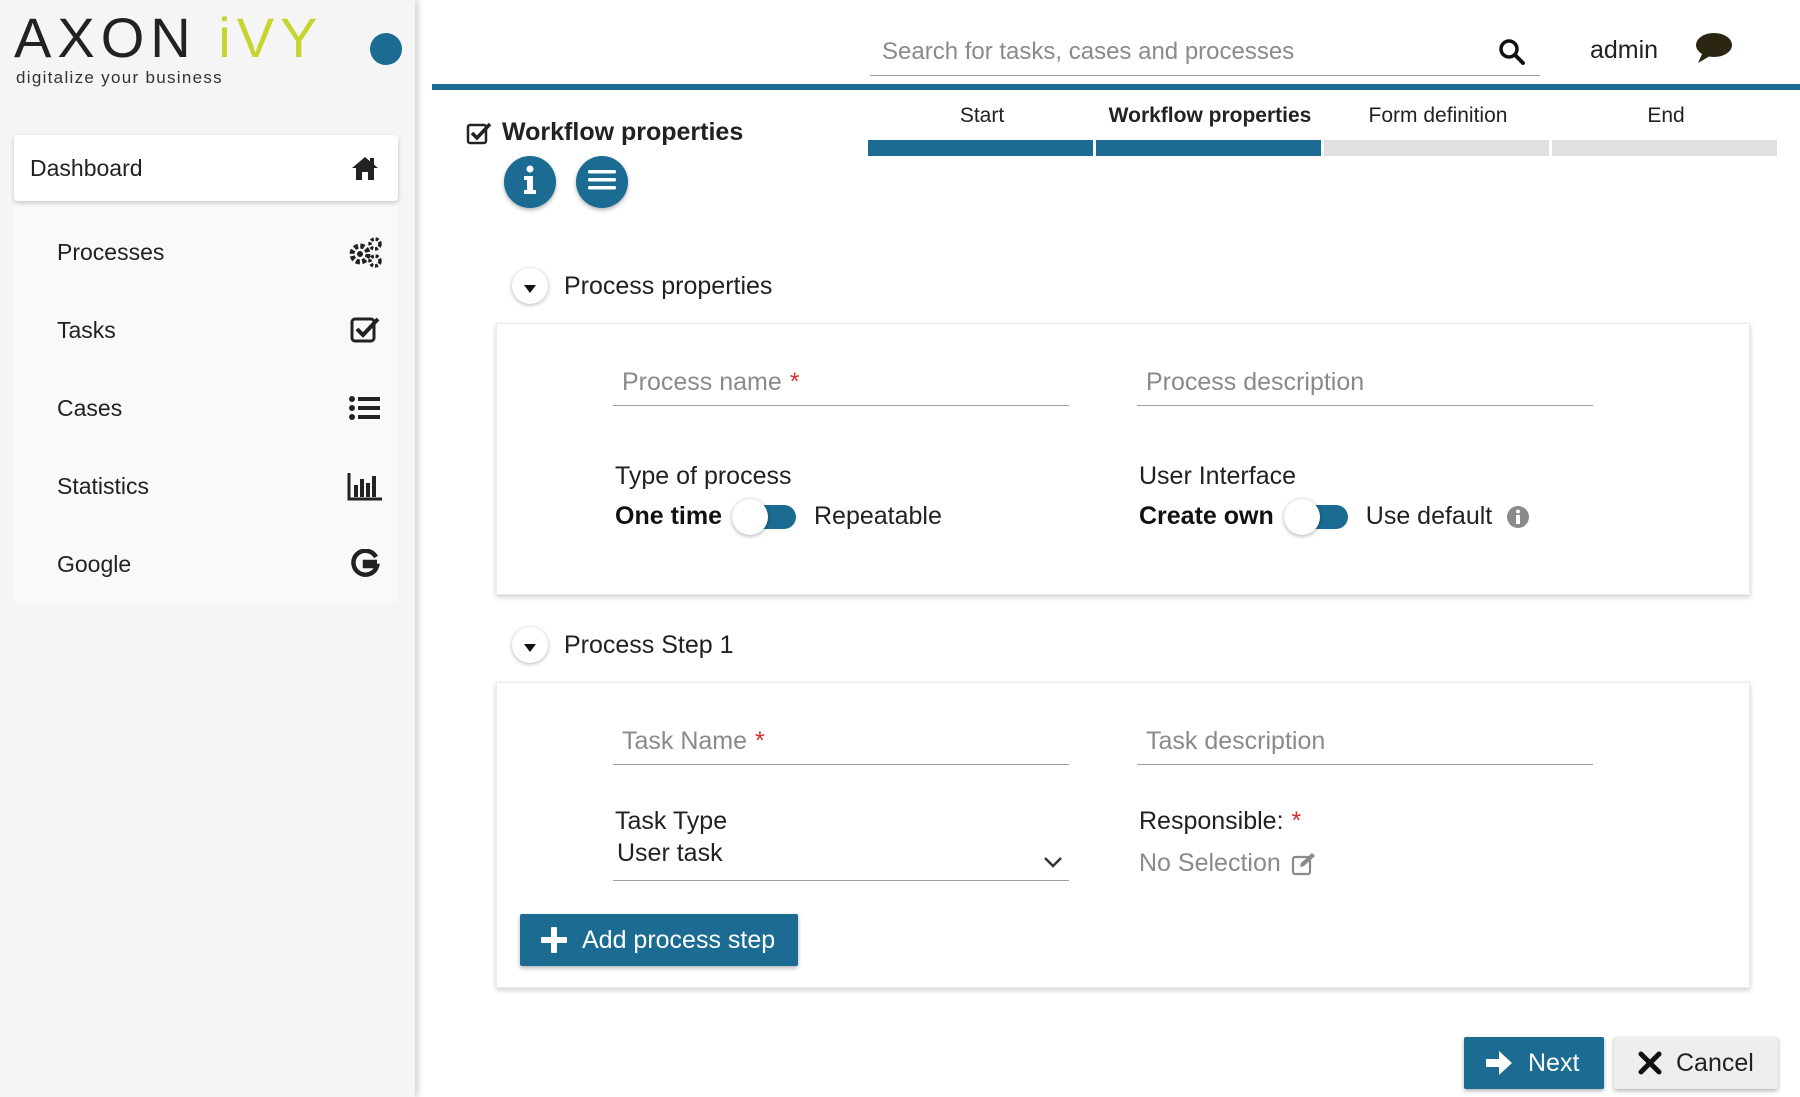 The height and width of the screenshot is (1097, 1800). Describe the element at coordinates (841, 744) in the screenshot. I see `task-name-field: Task Name *` at that location.